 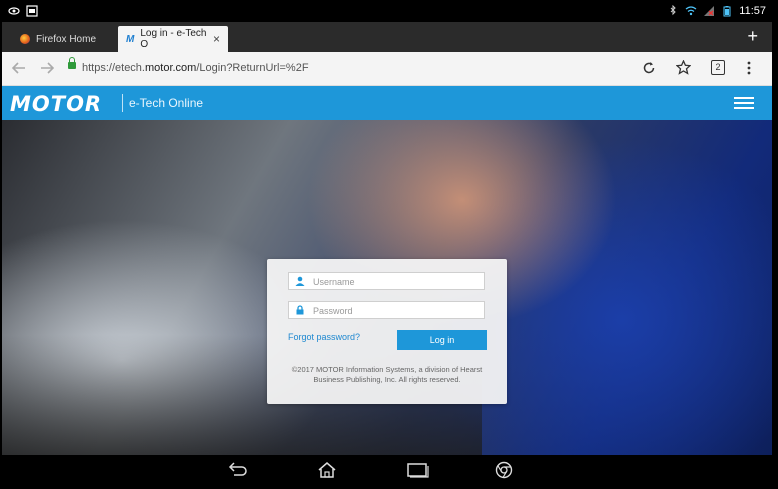 What do you see at coordinates (252, 68) in the screenshot?
I see `url-suffix: /Login?ReturnUrl=%2F` at bounding box center [252, 68].